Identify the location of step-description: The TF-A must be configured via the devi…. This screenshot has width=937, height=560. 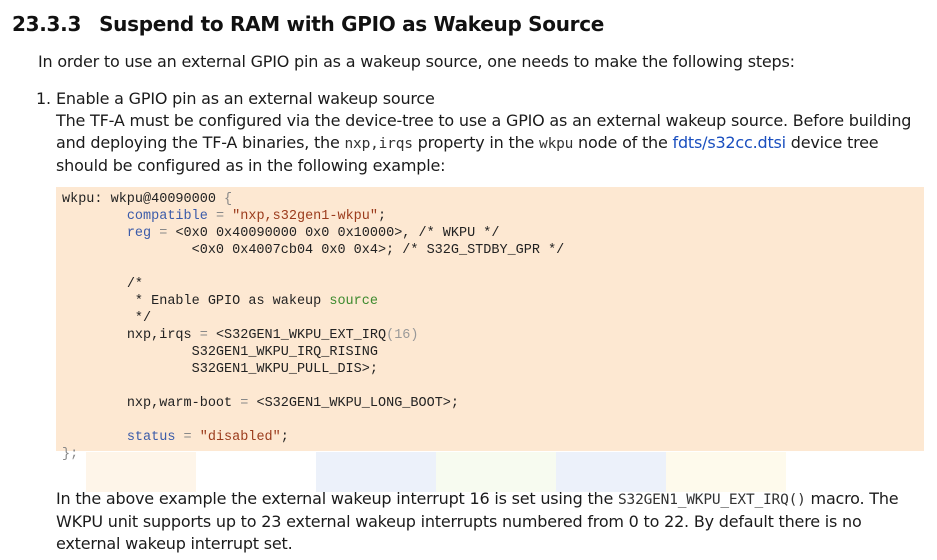
(491, 143).